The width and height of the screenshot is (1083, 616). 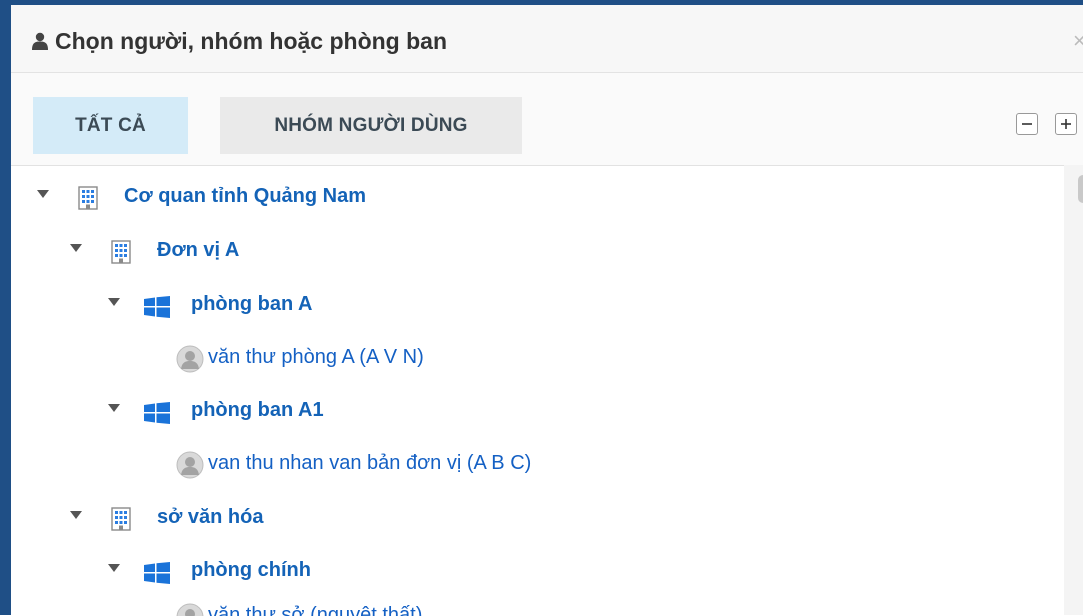 What do you see at coordinates (210, 517) in the screenshot?
I see `tree-node-label: sở văn hóa` at bounding box center [210, 517].